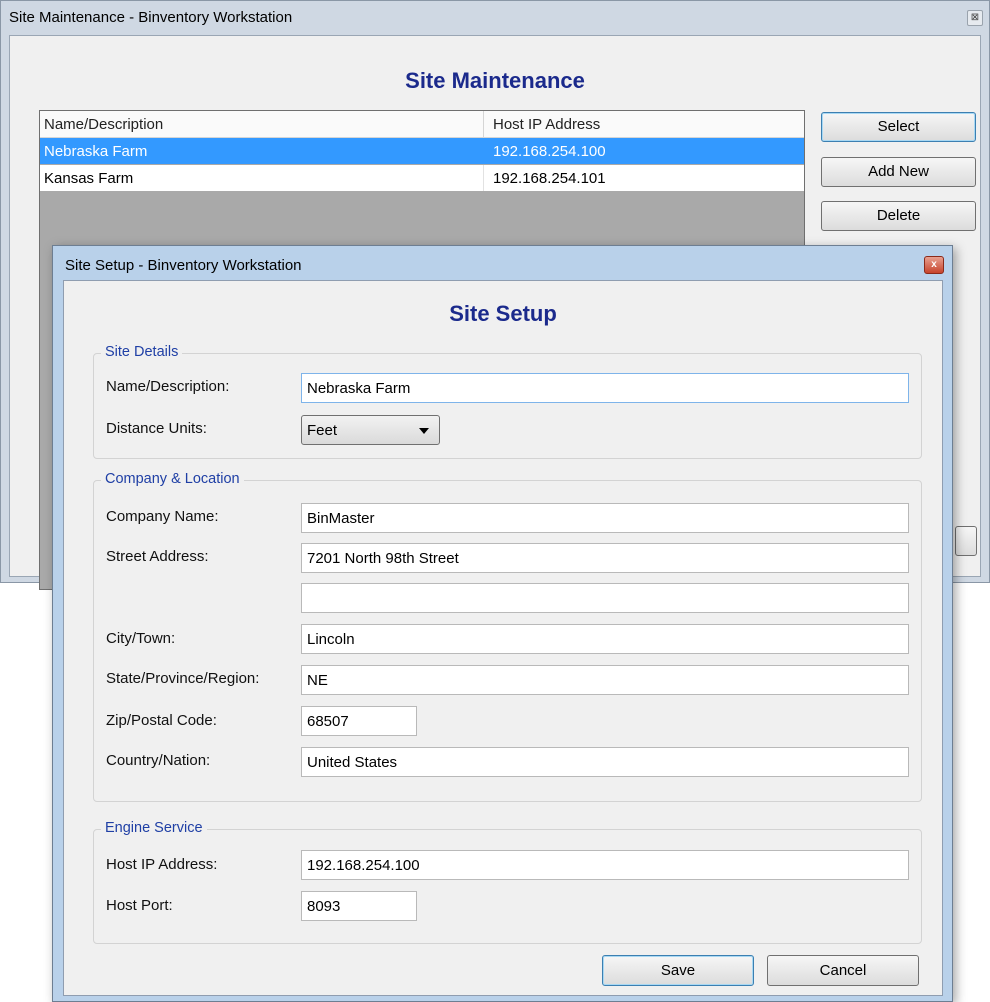 The width and height of the screenshot is (990, 1002). I want to click on grid-header: Name/Description Host IP Address, so click(422, 124).